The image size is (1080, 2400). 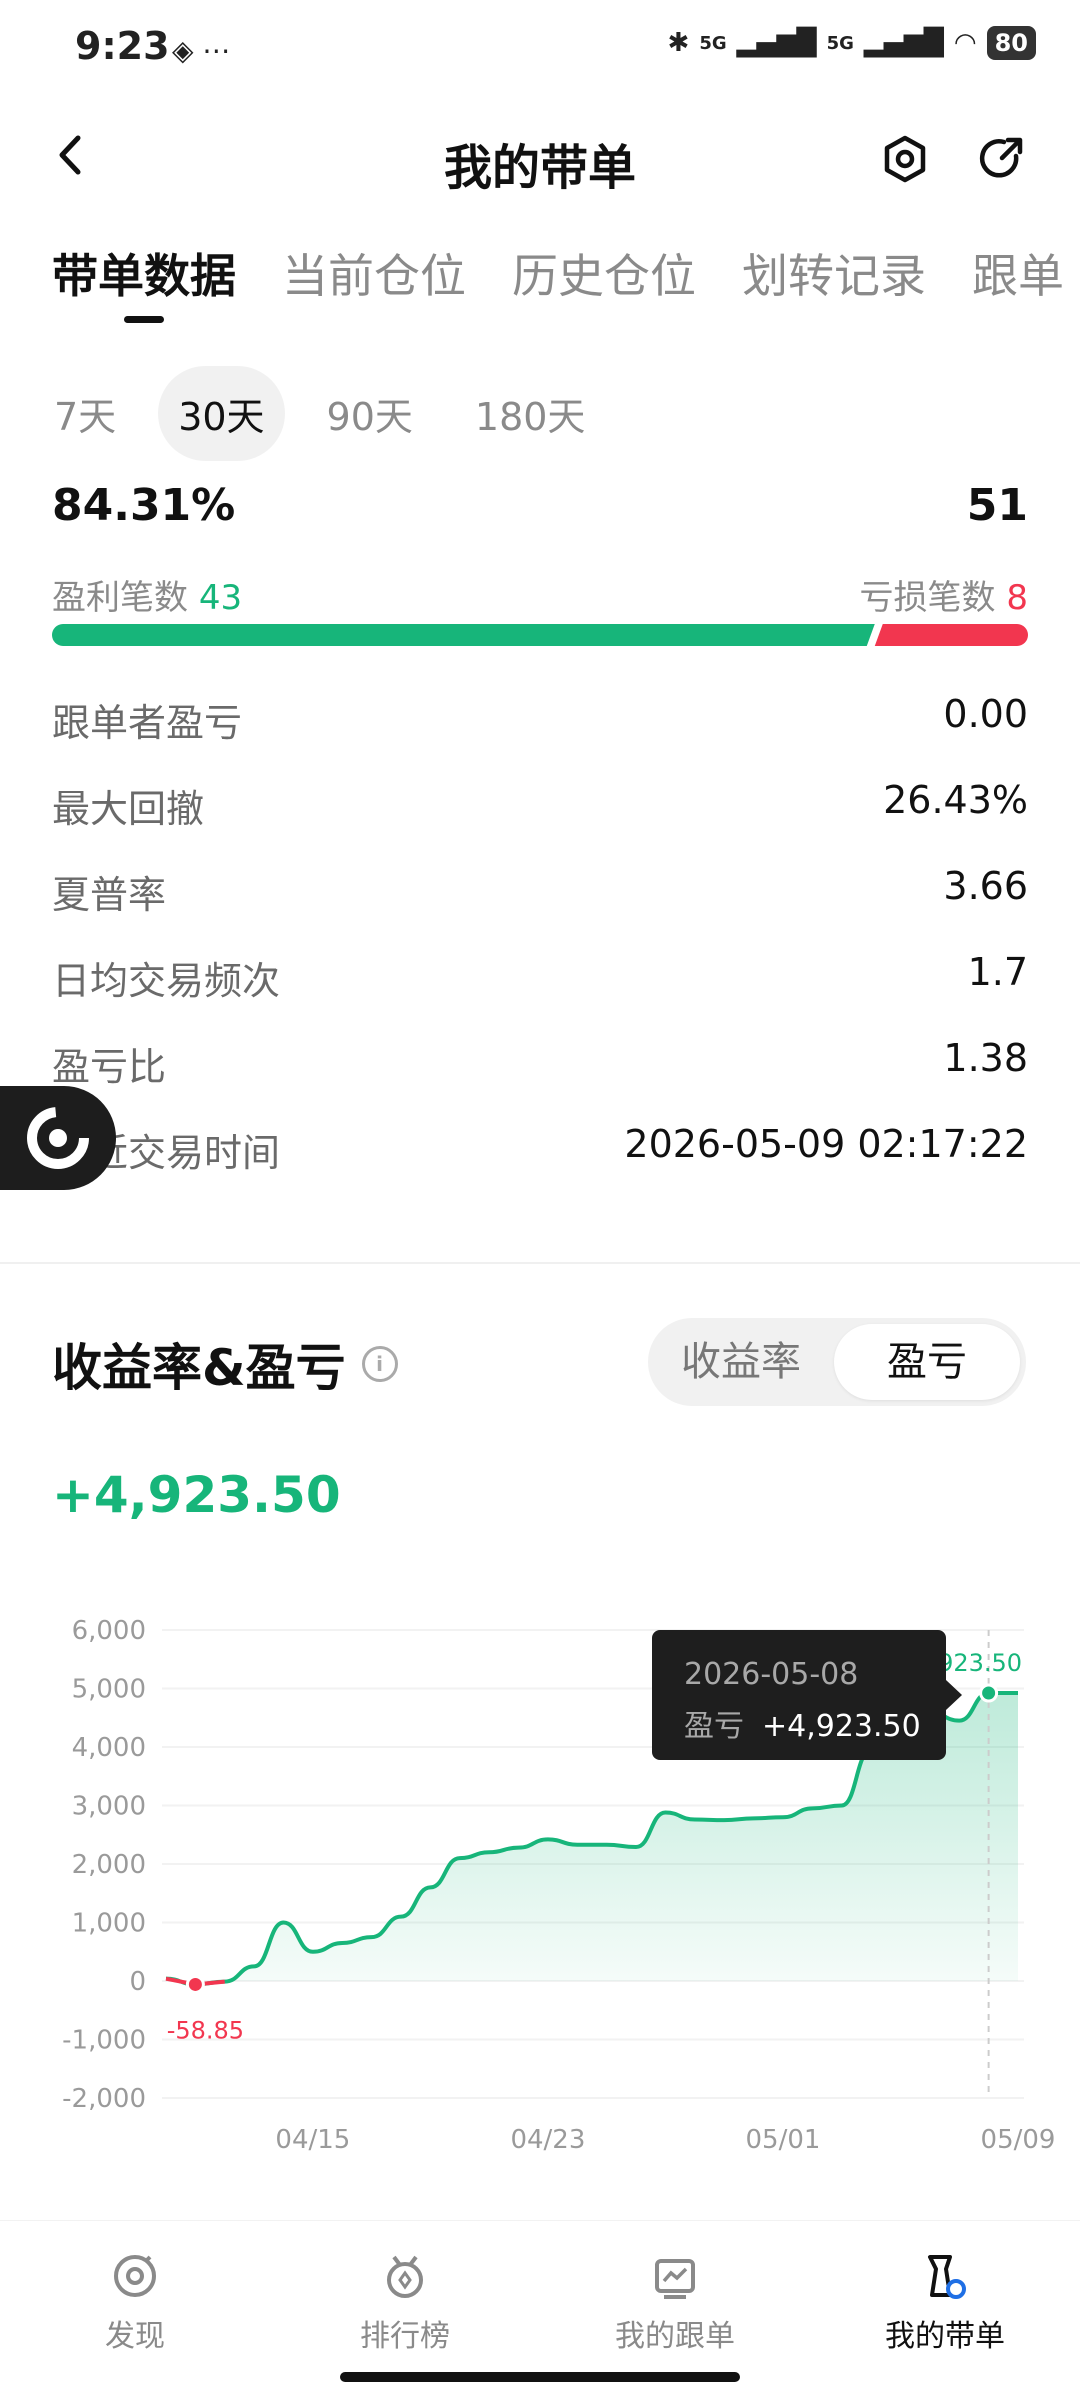 What do you see at coordinates (1017, 598) in the screenshot?
I see `loss-count: 8` at bounding box center [1017, 598].